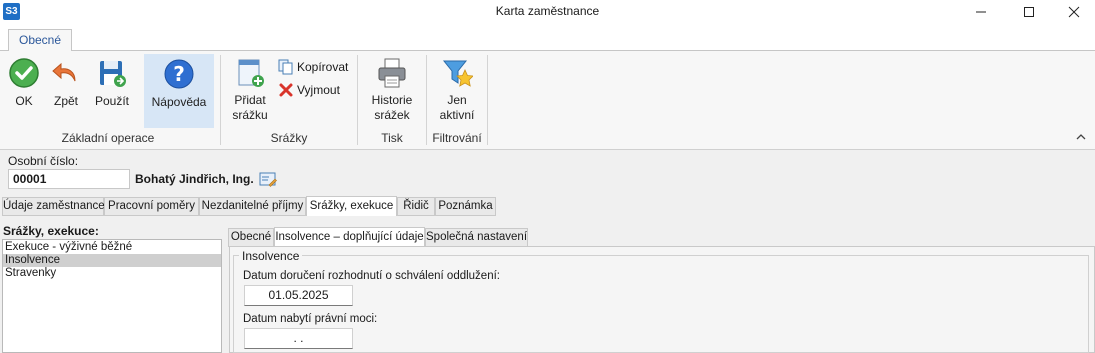 This screenshot has width=1095, height=353. I want to click on minimize-icon, so click(981, 11).